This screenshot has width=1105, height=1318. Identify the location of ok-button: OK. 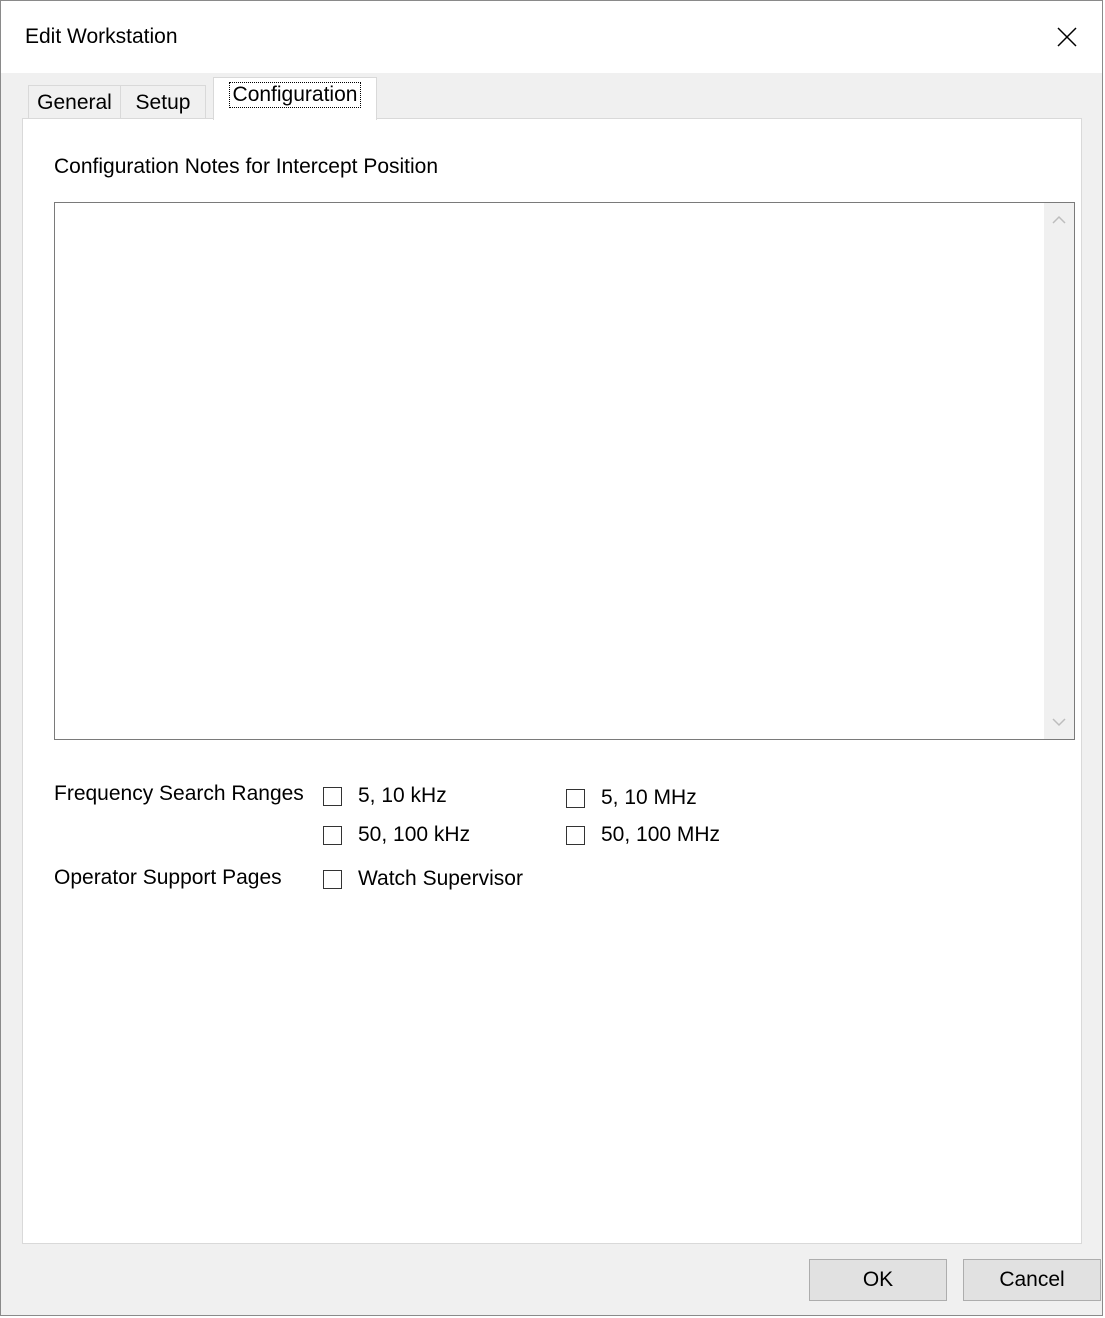
(878, 1280).